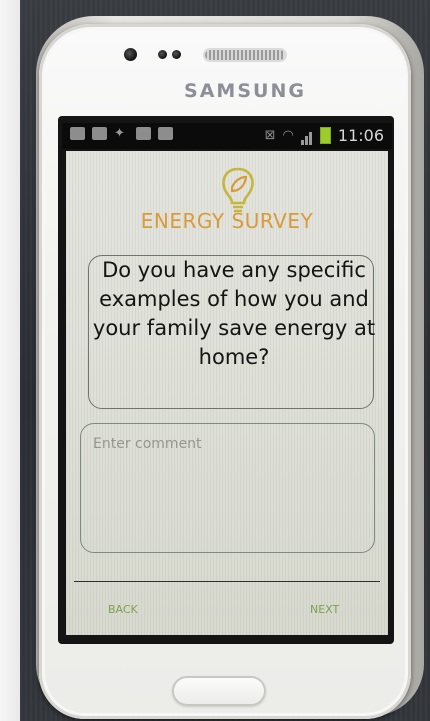 Image resolution: width=430 pixels, height=721 pixels. What do you see at coordinates (270, 135) in the screenshot?
I see `mute-icon: ⊠` at bounding box center [270, 135].